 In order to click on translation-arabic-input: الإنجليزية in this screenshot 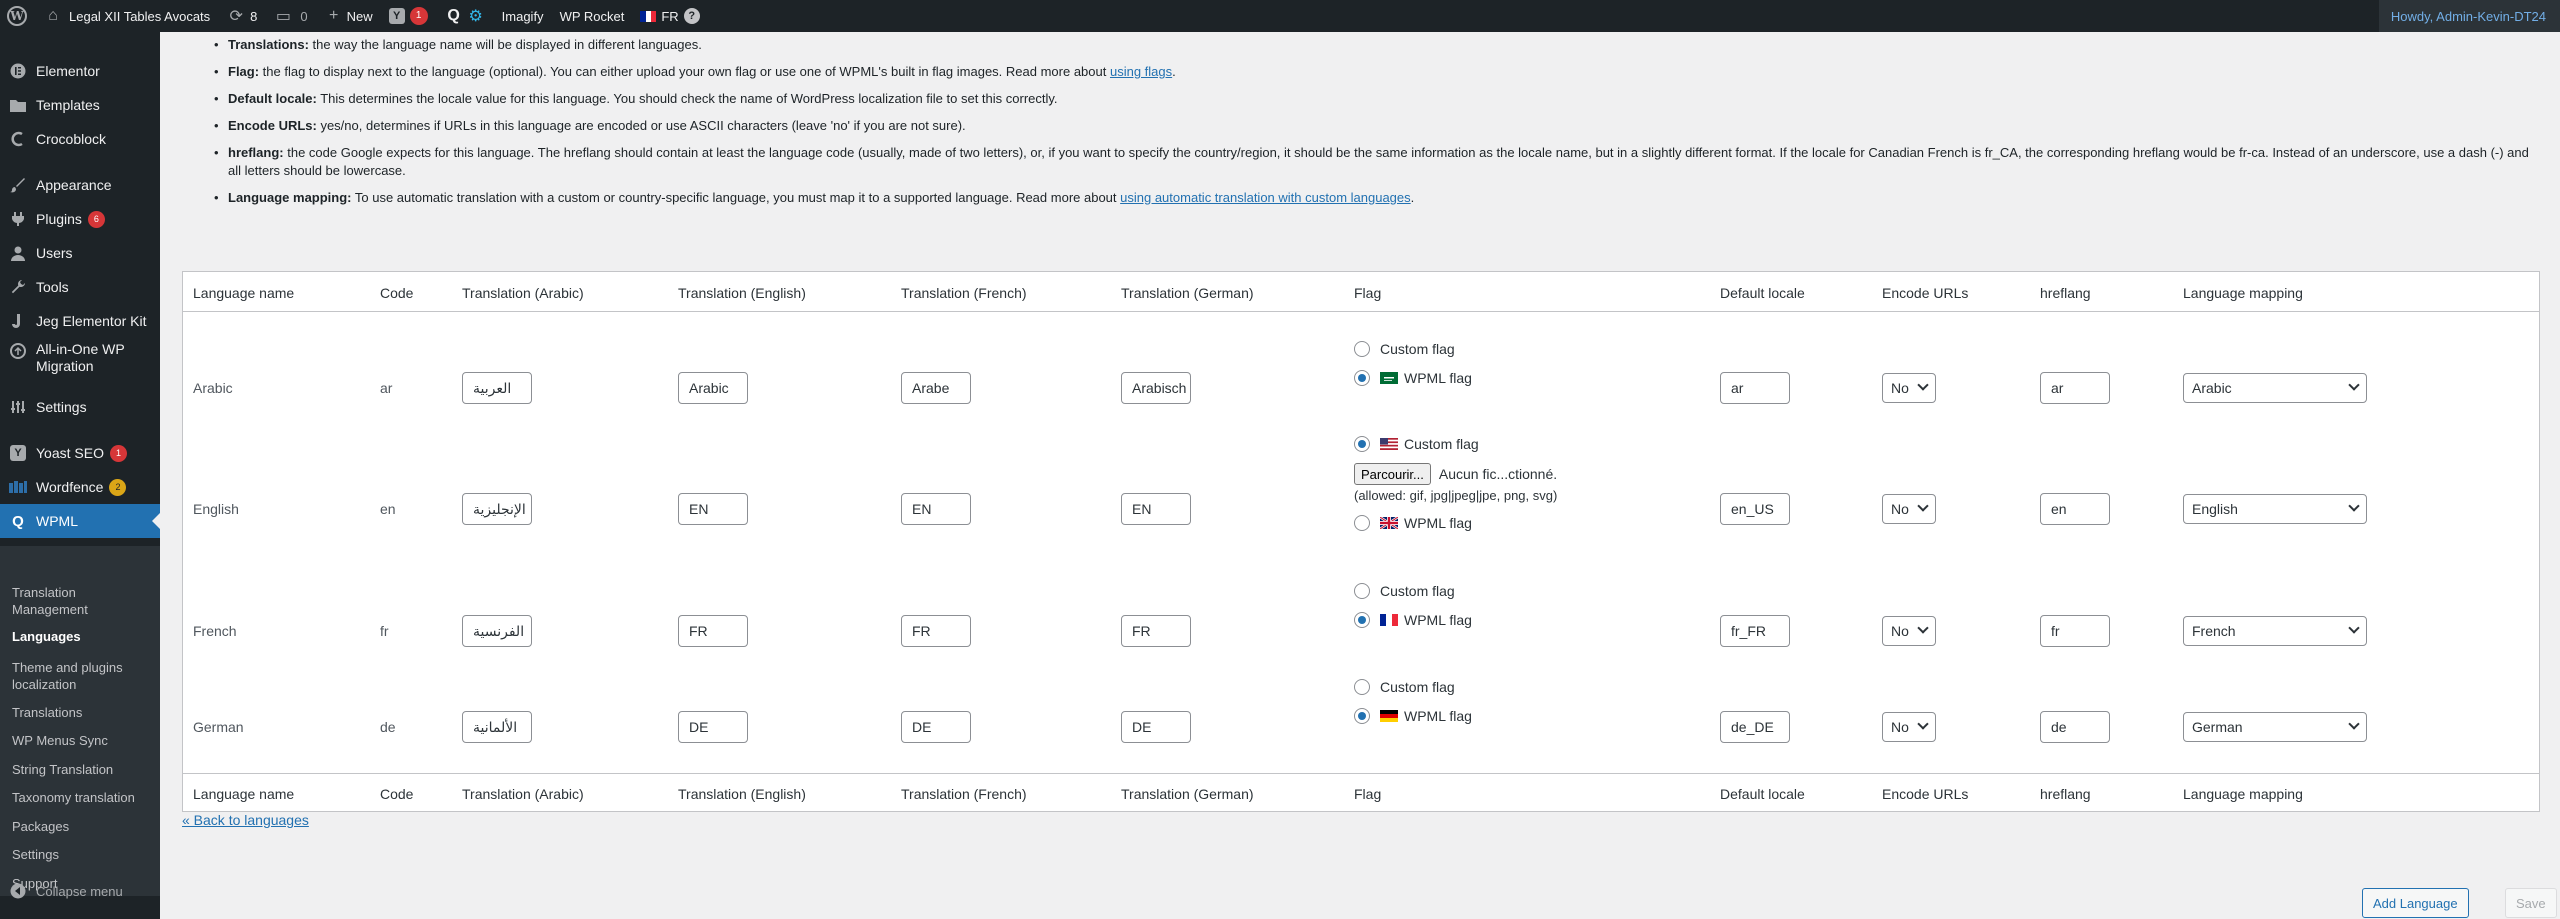, I will do `click(497, 509)`.